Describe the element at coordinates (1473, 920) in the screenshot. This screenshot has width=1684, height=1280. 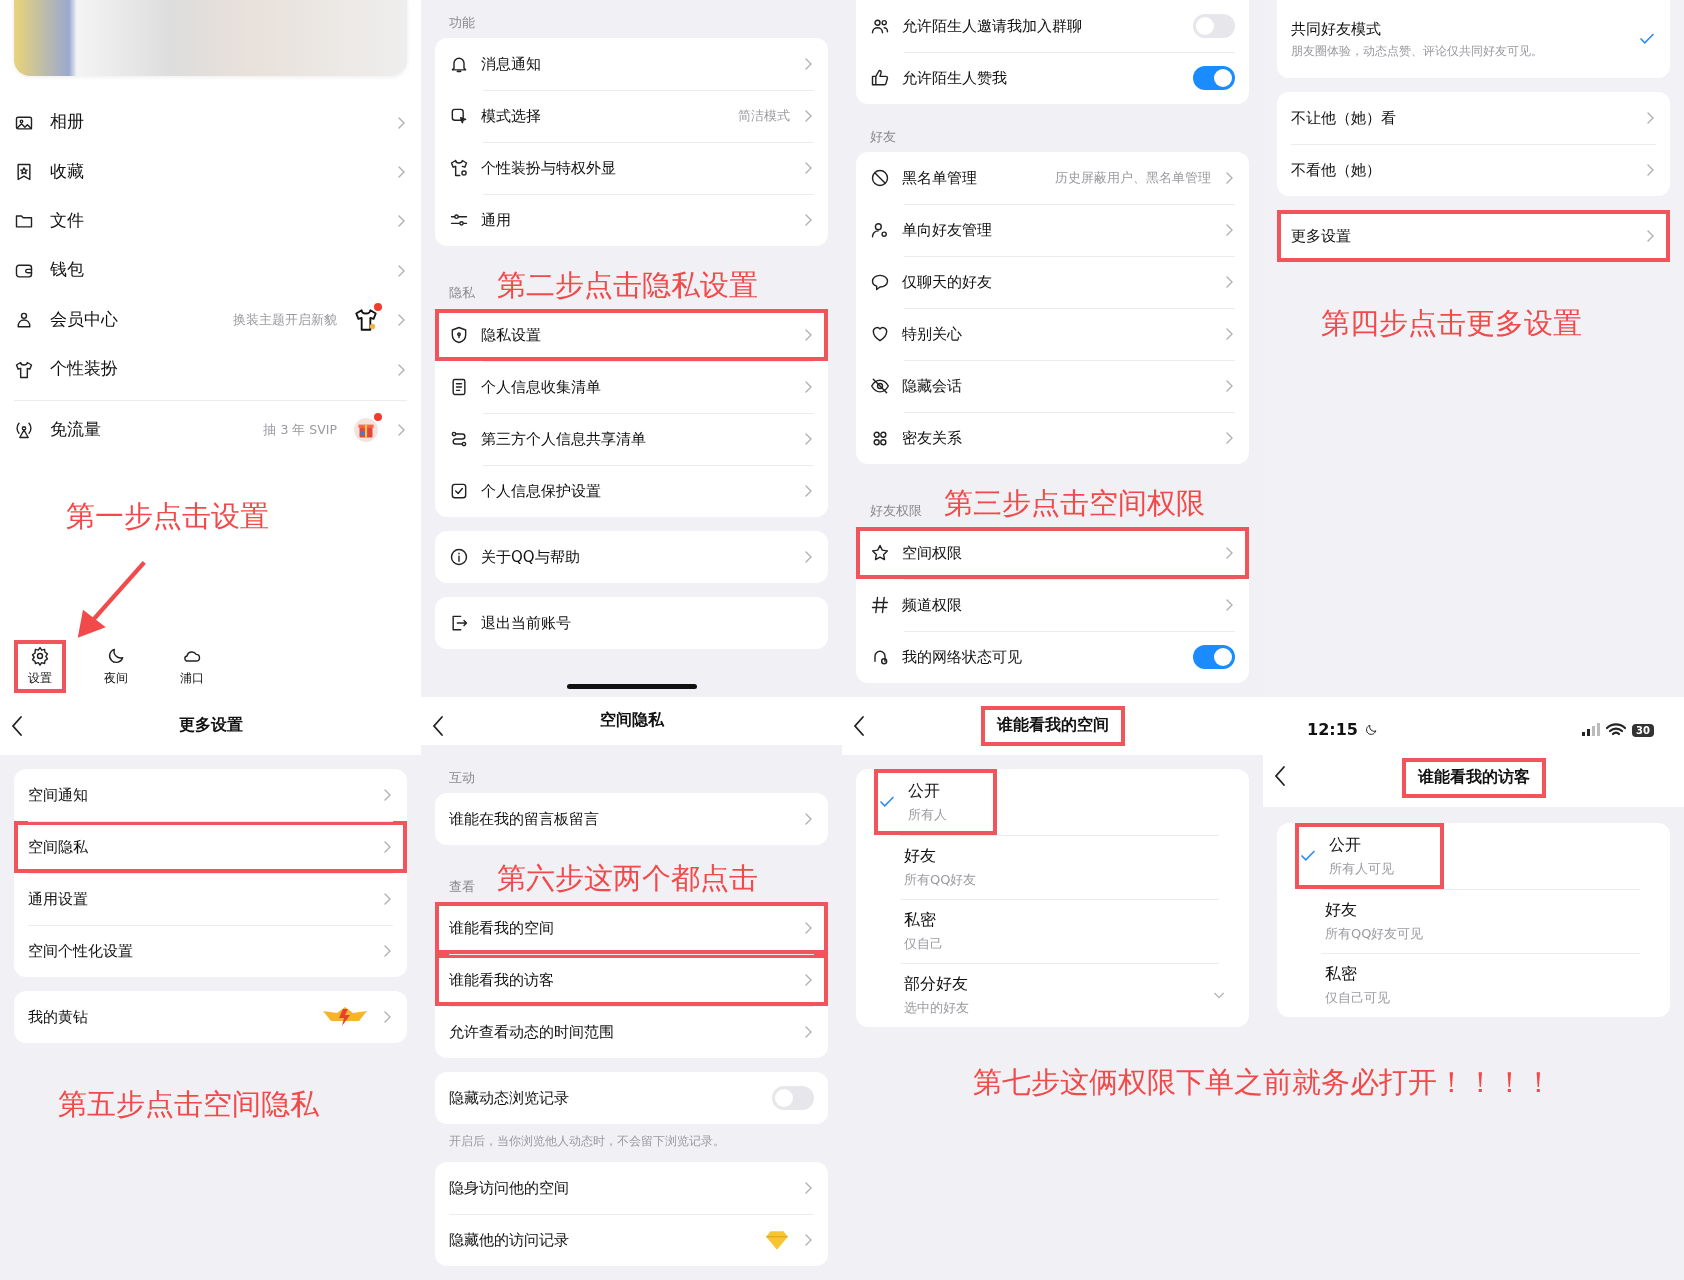
I see `option-row: 好友 所有QQ好友可见` at that location.